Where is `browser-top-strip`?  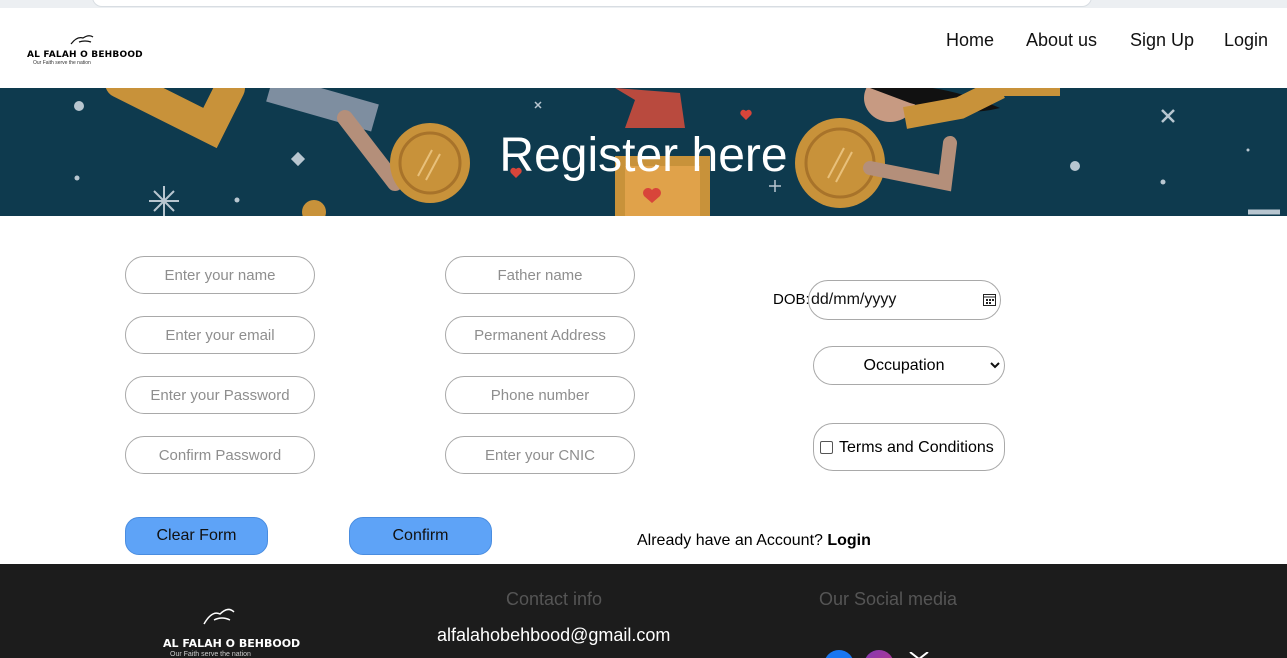
browser-top-strip is located at coordinates (643, 4).